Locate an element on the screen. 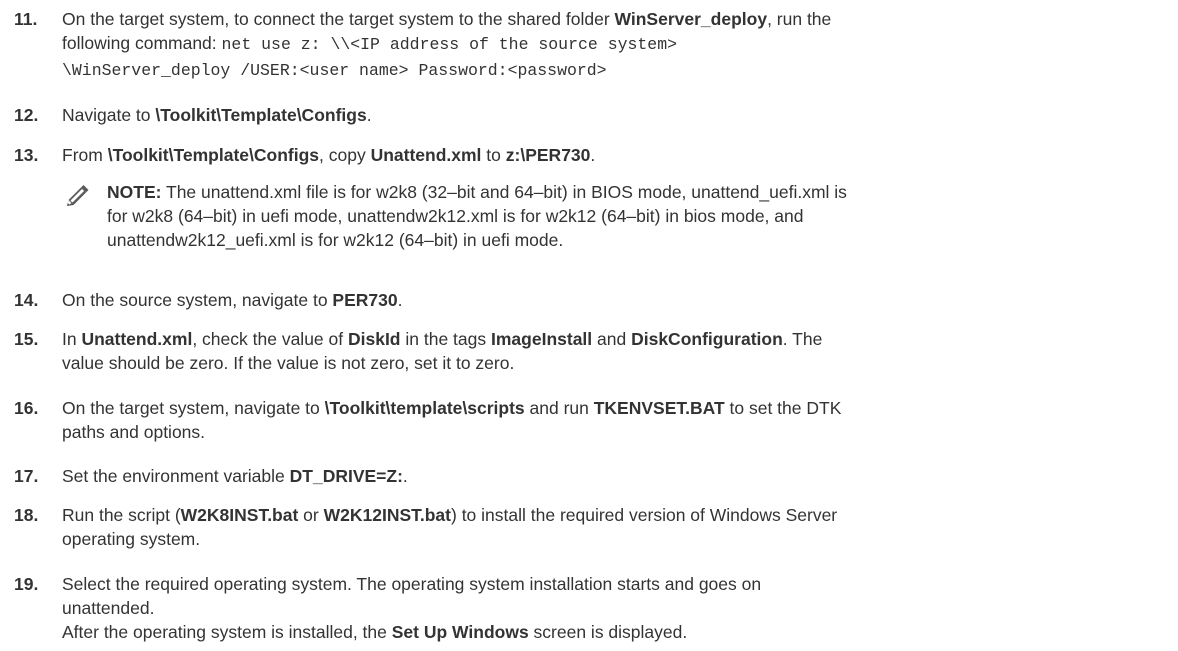 The width and height of the screenshot is (1178, 651). bold-term: DiskId is located at coordinates (374, 339).